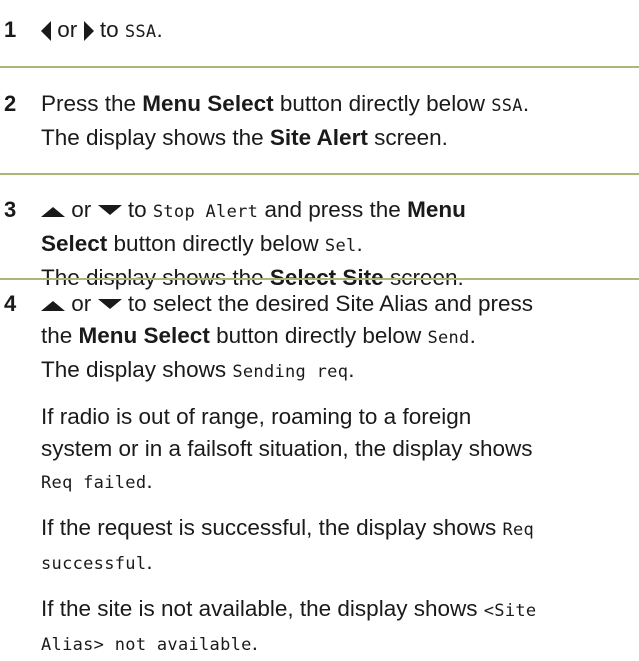 The width and height of the screenshot is (639, 661). I want to click on text: The display shows the, so click(155, 137).